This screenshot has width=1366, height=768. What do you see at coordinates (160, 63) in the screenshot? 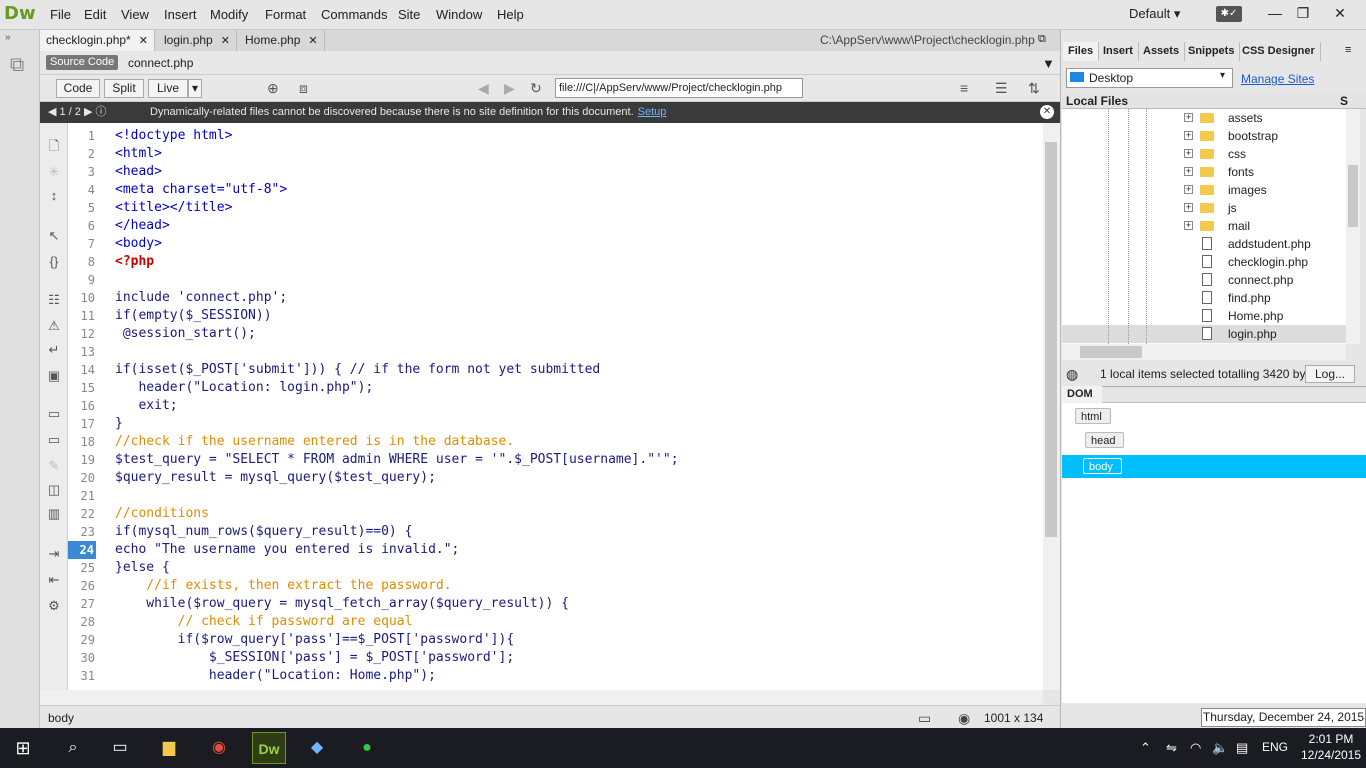
I see `related-file-connect: connect.php` at bounding box center [160, 63].